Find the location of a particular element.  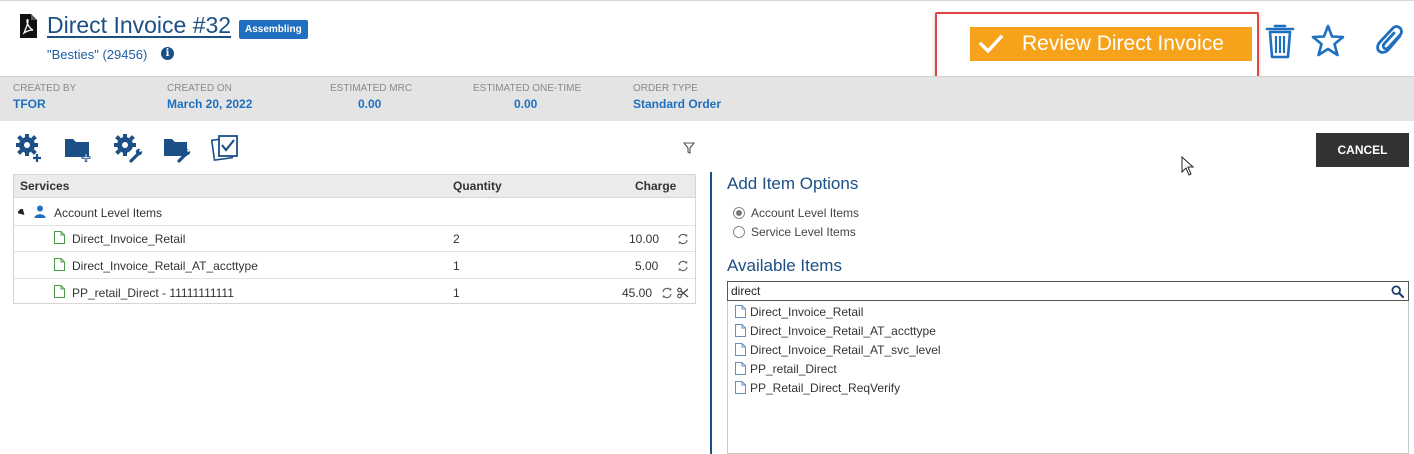

available-item-label: Direct_Invoice_Retail is located at coordinates (807, 312).